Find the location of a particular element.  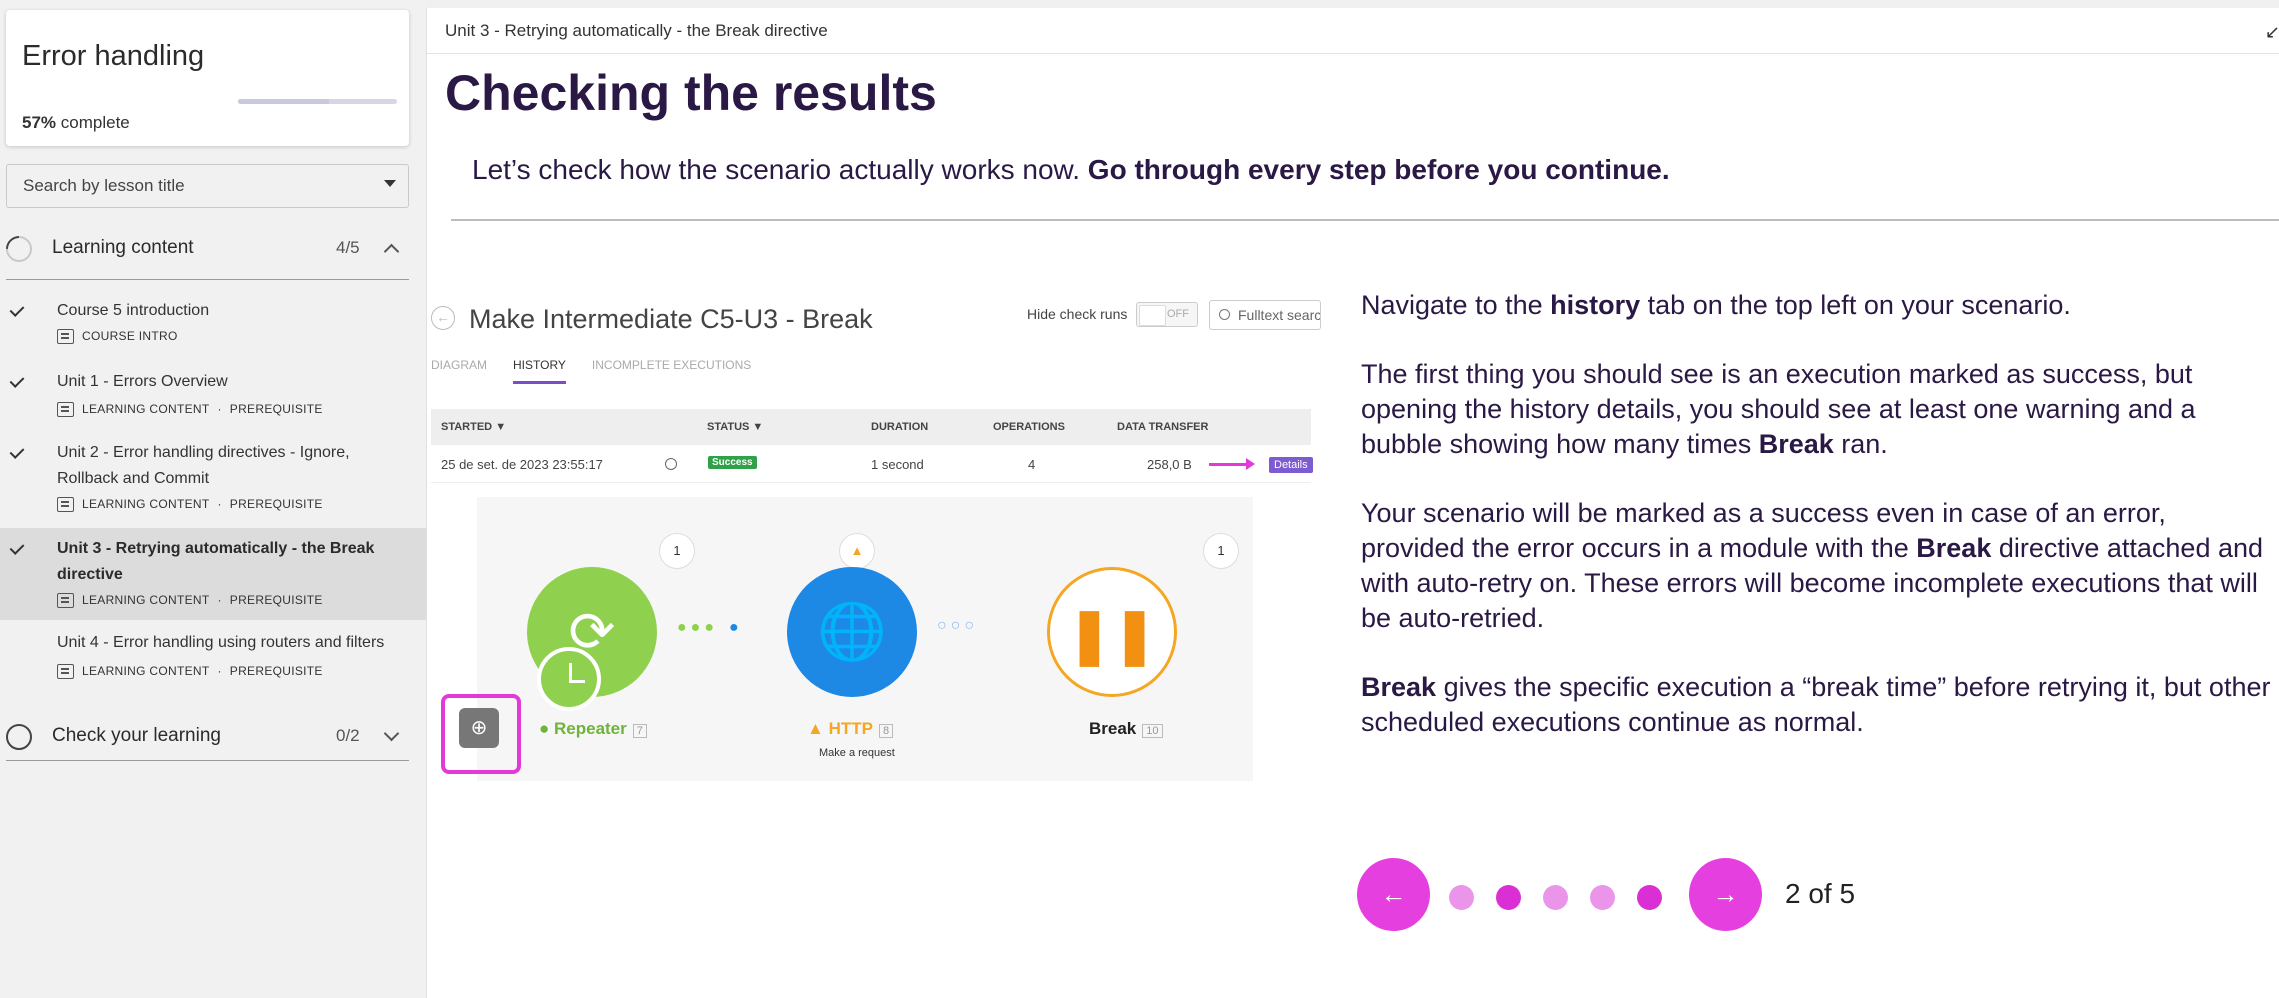

operations-bubble: 1 is located at coordinates (1221, 551).